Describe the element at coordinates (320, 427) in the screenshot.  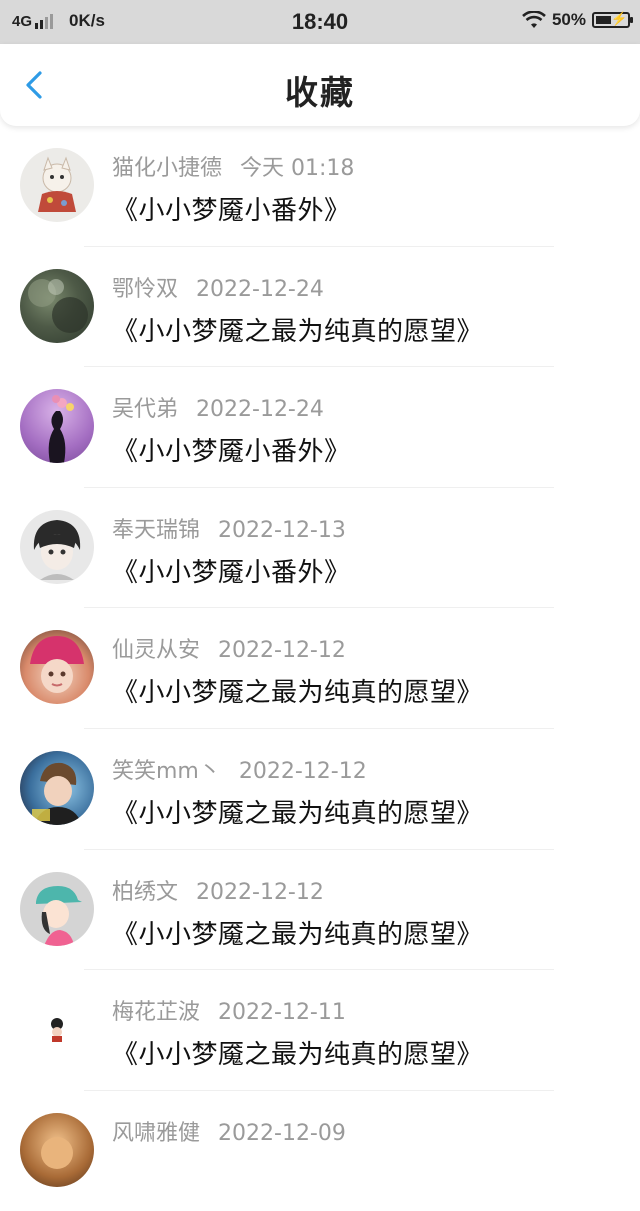
I see `list-item: 吴代弟 2022-12-24 《小小梦魇小番外》` at that location.